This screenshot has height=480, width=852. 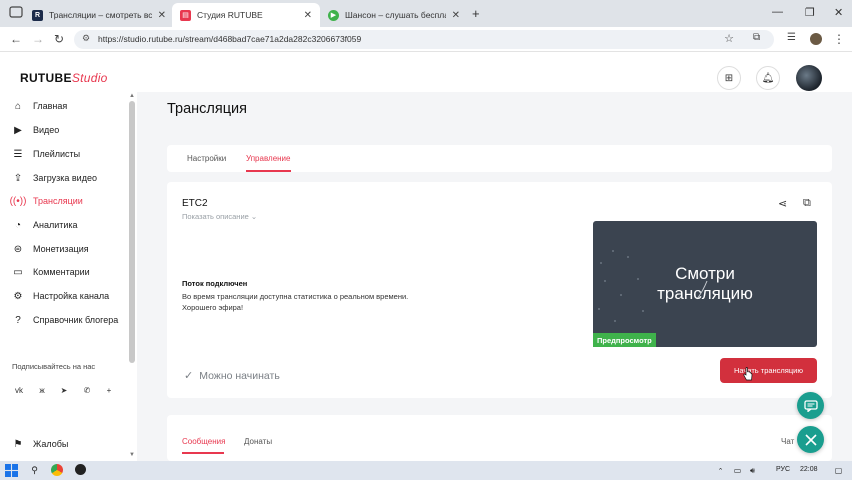 I want to click on window-close-button: ✕, so click(x=838, y=12).